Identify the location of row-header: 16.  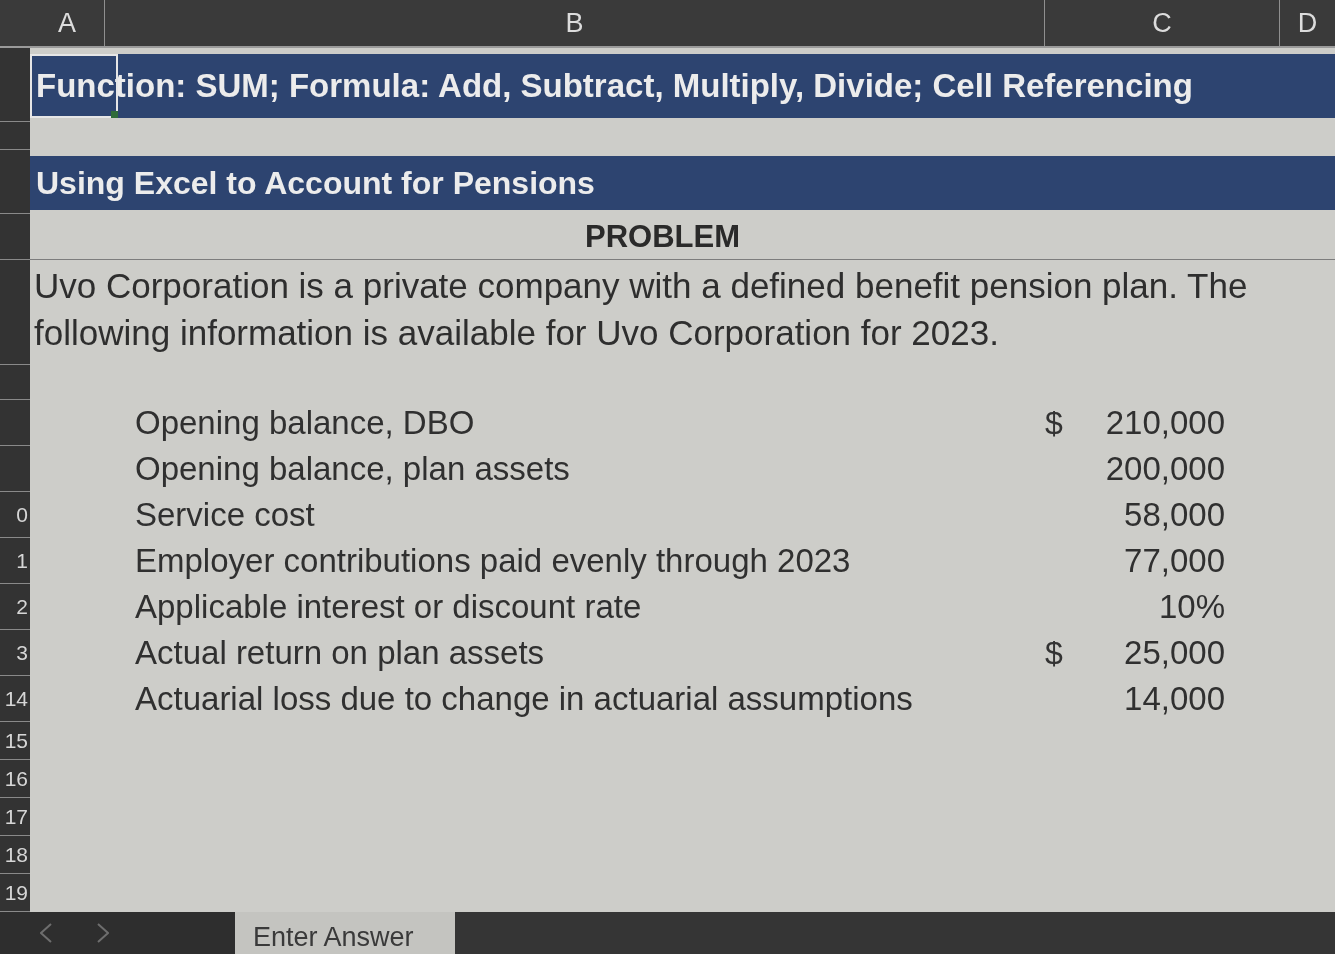
(15, 779).